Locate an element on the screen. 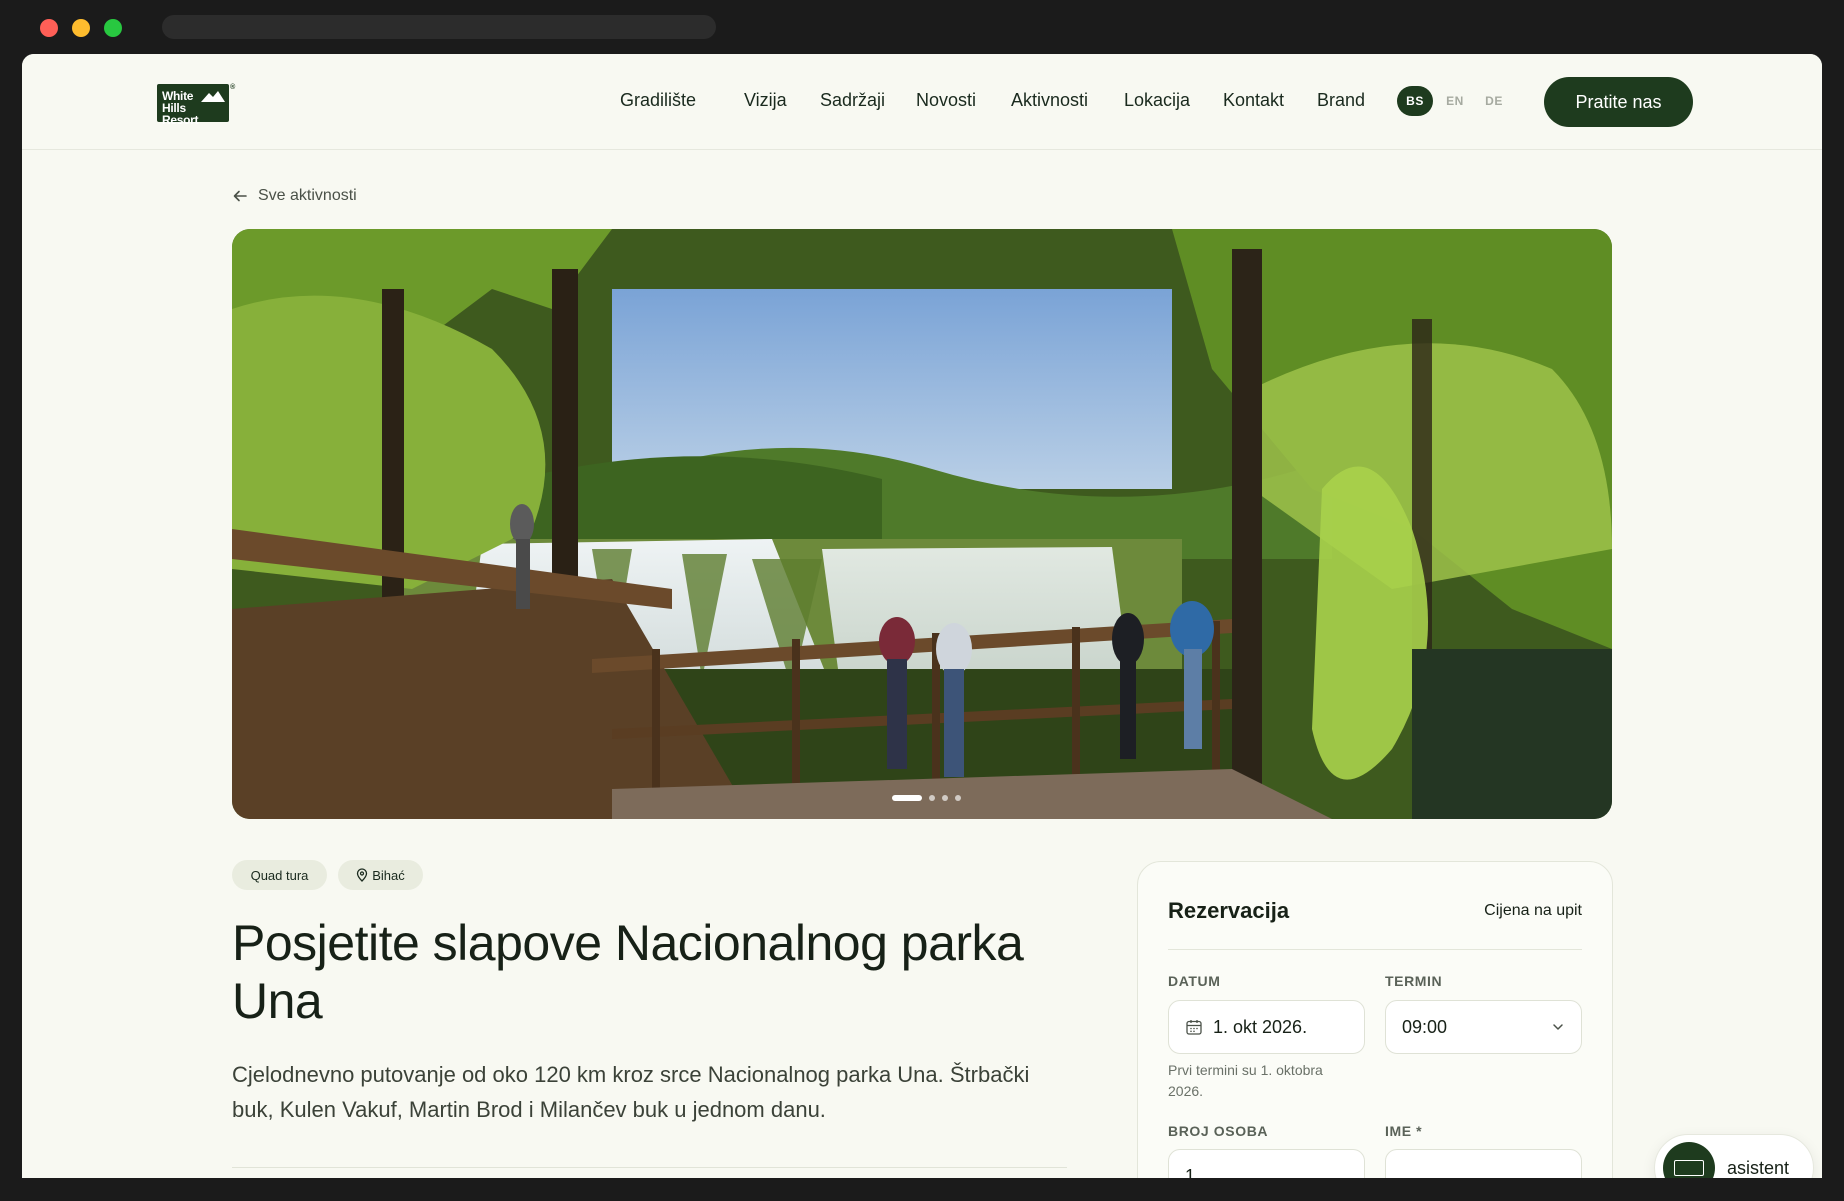  calendar-icon is located at coordinates (1194, 1027).